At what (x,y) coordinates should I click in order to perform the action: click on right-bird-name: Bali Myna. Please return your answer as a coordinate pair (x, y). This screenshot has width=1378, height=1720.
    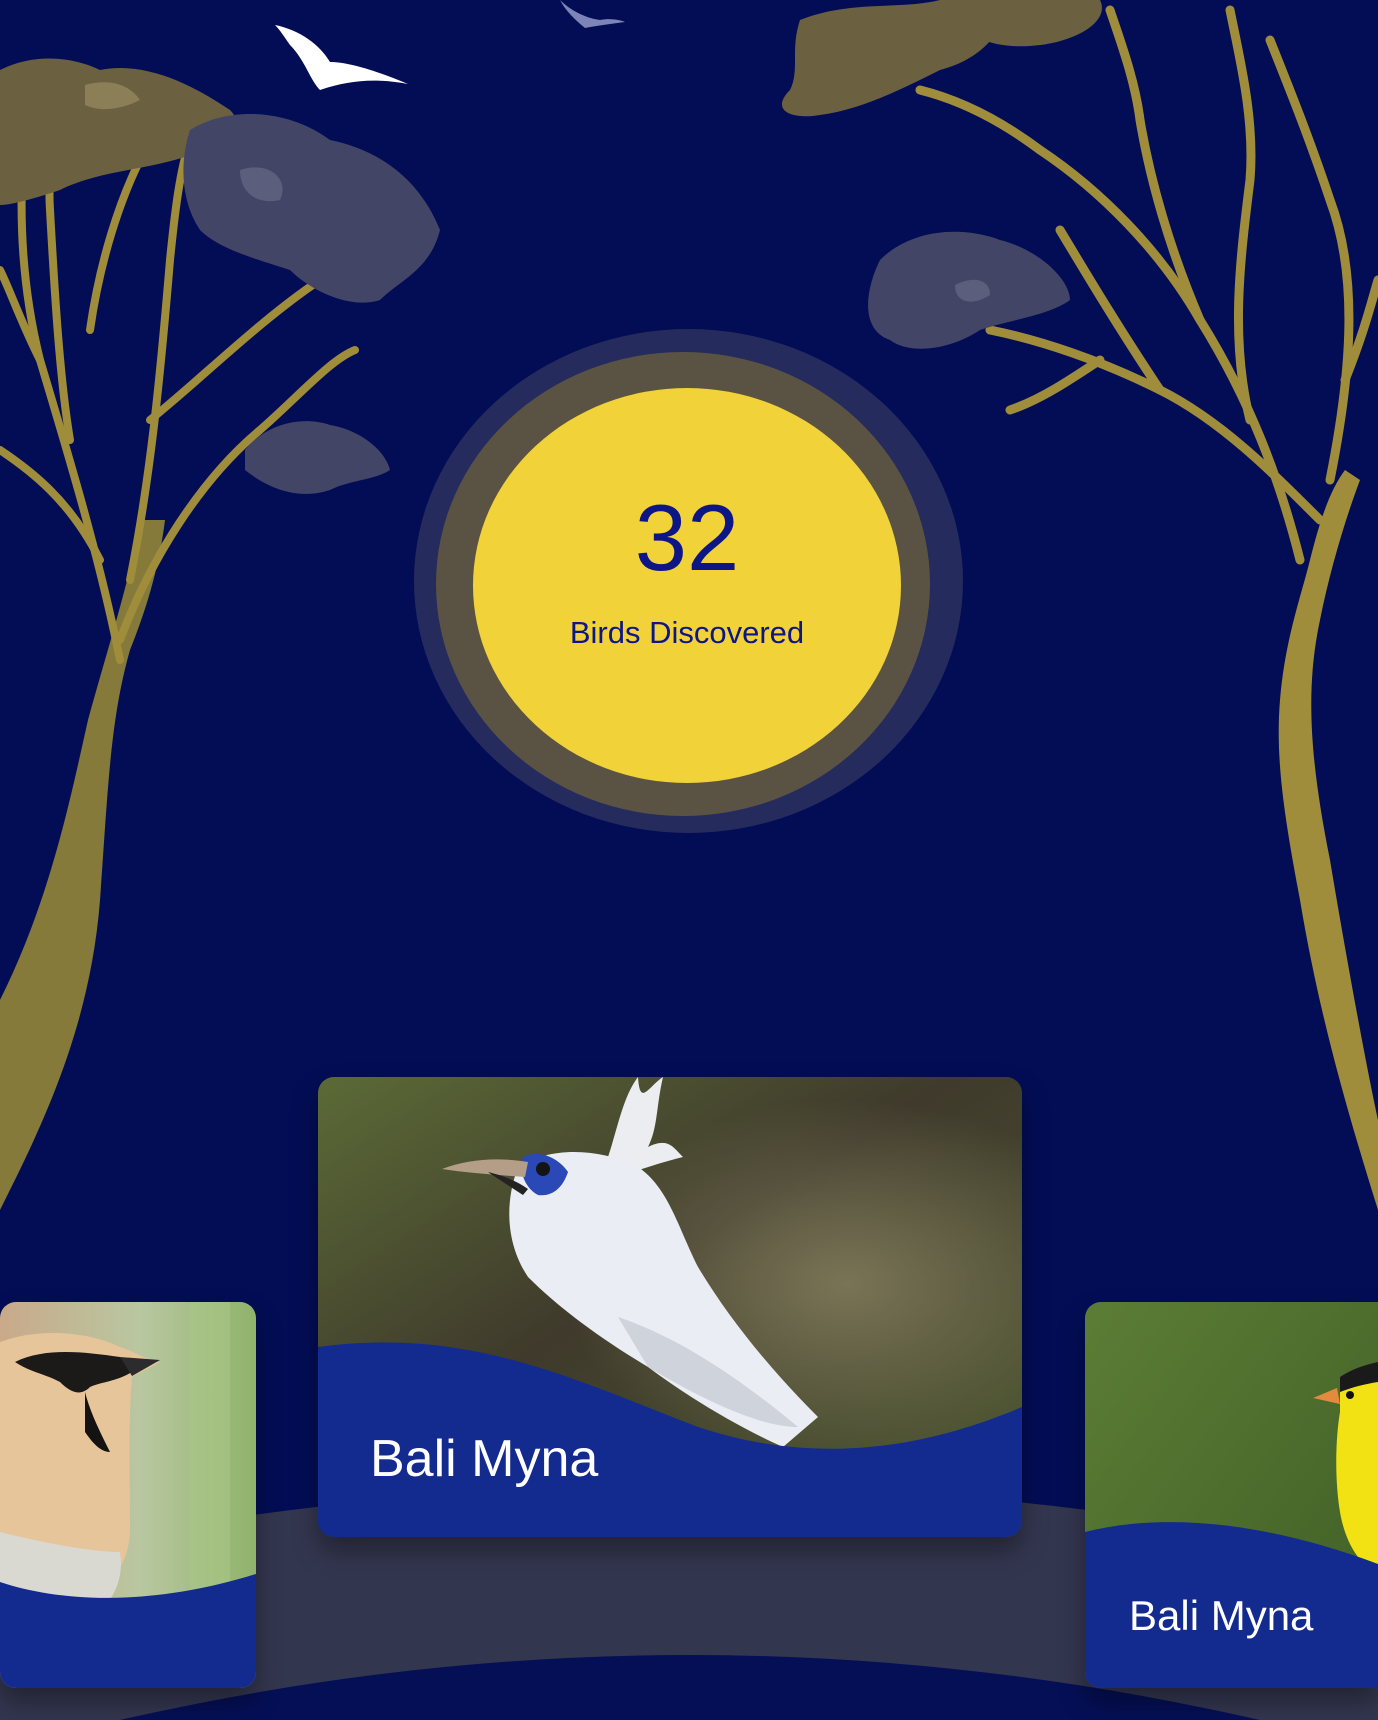
    Looking at the image, I should click on (1221, 1615).